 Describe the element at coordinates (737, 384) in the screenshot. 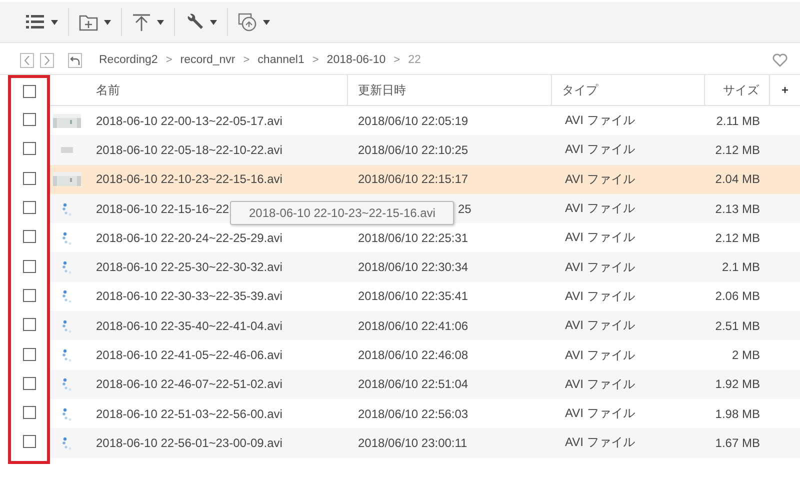

I see `file-size: 1.92 MB` at that location.